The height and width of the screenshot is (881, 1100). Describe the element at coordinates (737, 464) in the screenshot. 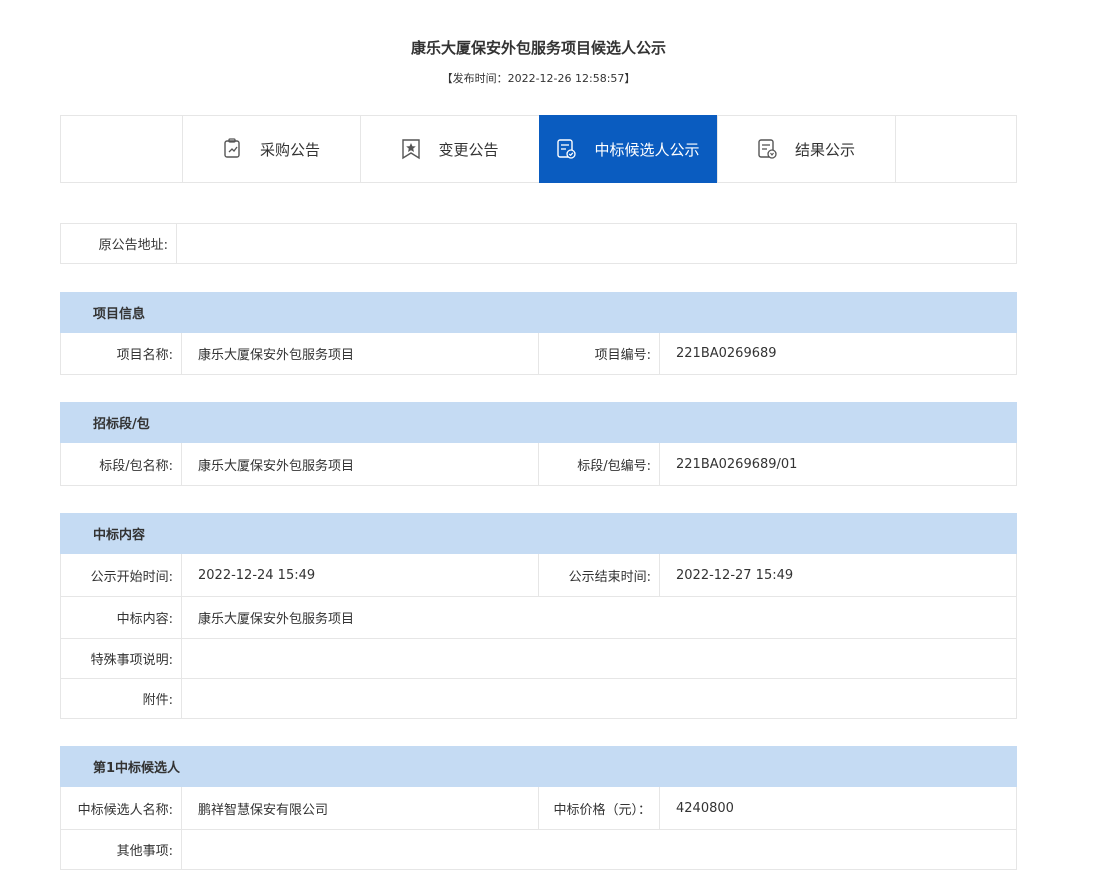

I see `section-code-value: 221BA0269689/01` at that location.